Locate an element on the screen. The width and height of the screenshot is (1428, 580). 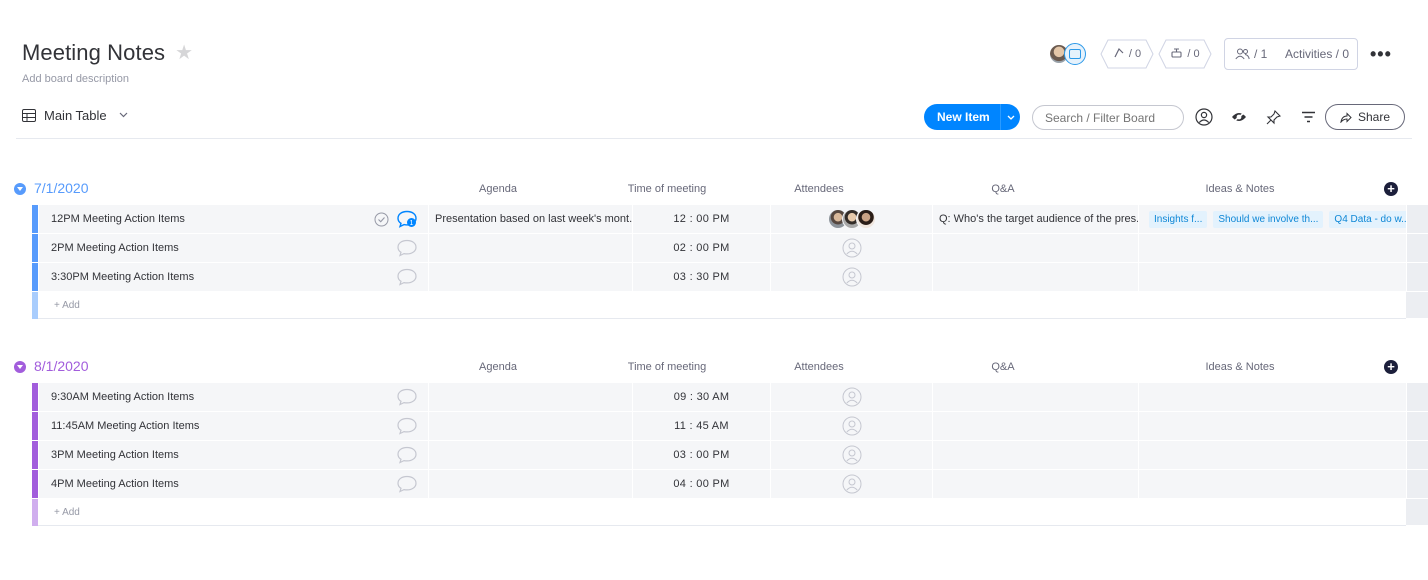
item-name: 9:30AM Meeting Action Items is located at coordinates (233, 397).